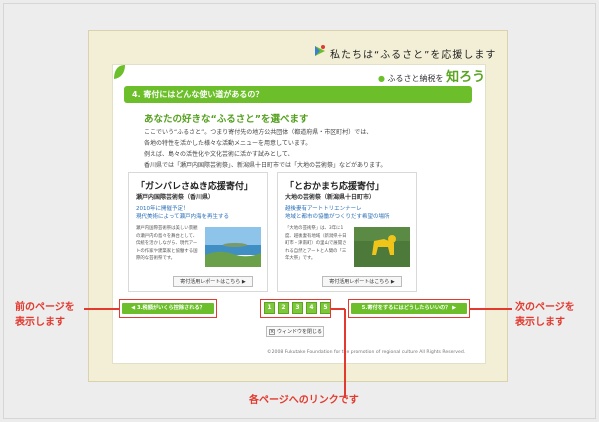 The width and height of the screenshot is (599, 422). Describe the element at coordinates (415, 78) in the screenshot. I see `brand-prefix: ふるさと納税を` at that location.